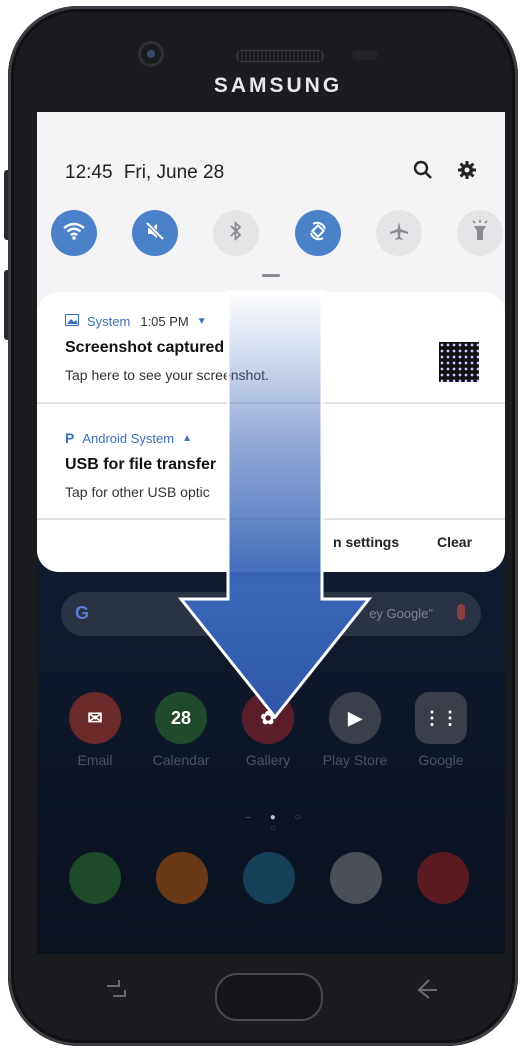 This screenshot has height=1050, width=520. I want to click on app-label: Play Store, so click(355, 760).